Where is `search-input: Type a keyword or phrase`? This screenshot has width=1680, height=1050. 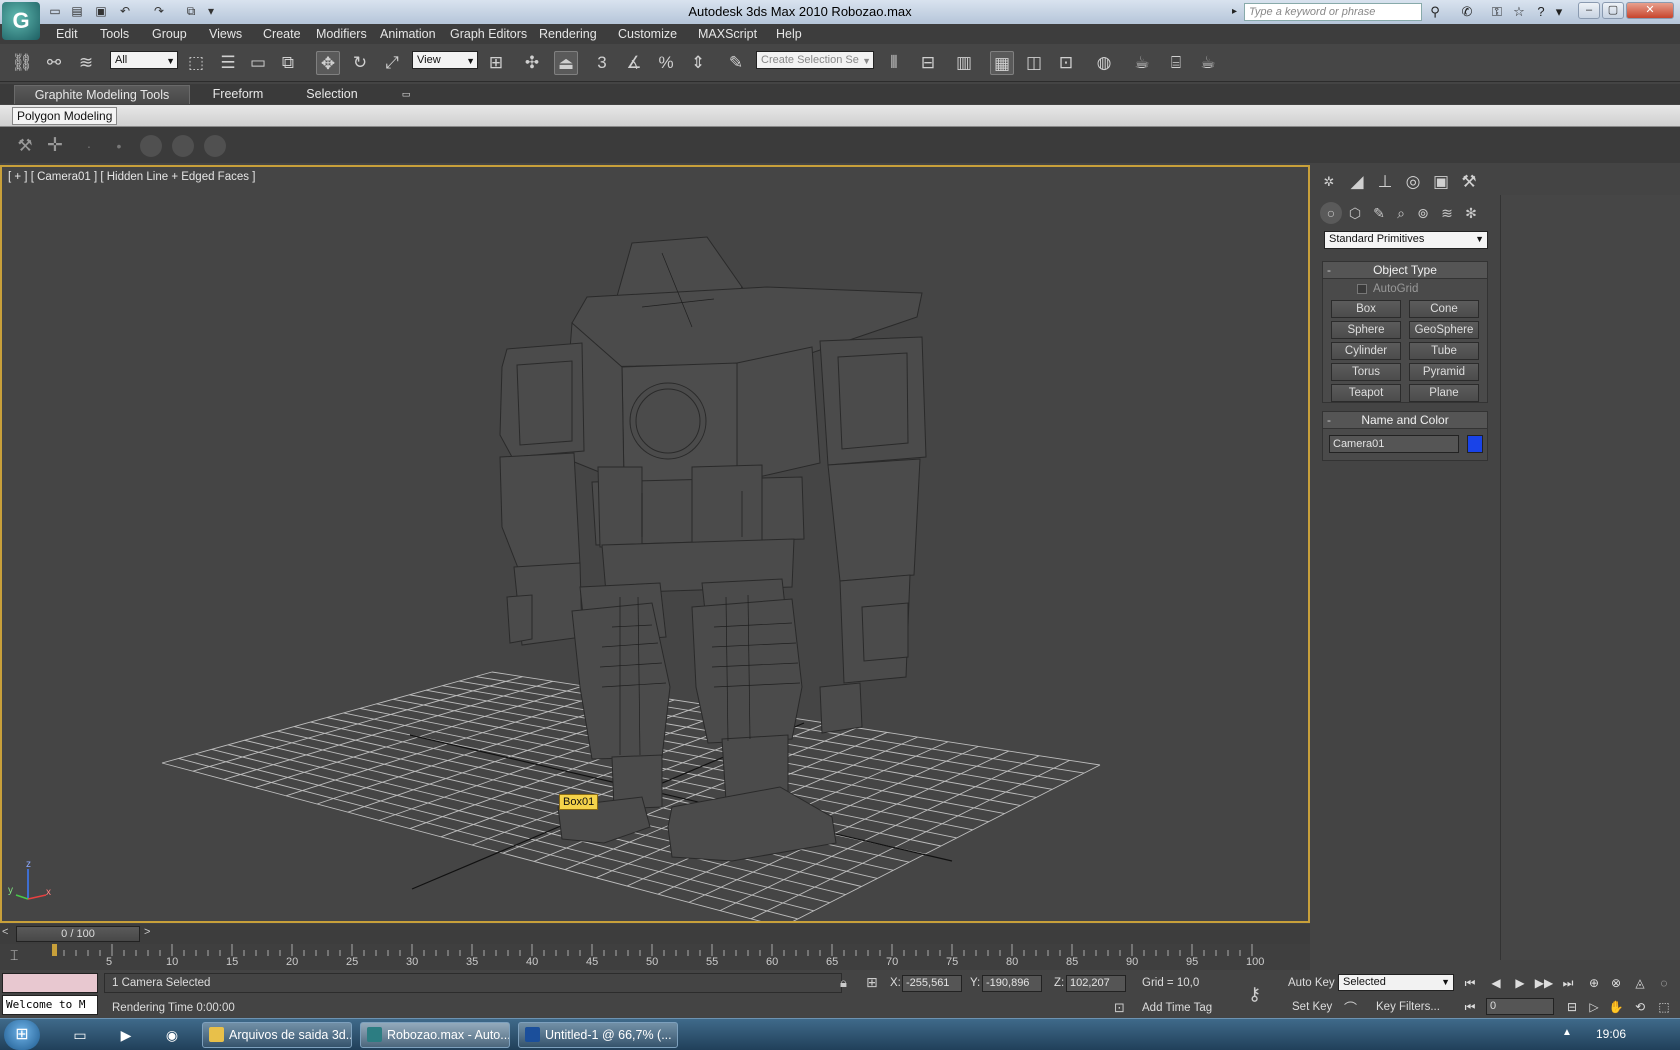 search-input: Type a keyword or phrase is located at coordinates (1333, 12).